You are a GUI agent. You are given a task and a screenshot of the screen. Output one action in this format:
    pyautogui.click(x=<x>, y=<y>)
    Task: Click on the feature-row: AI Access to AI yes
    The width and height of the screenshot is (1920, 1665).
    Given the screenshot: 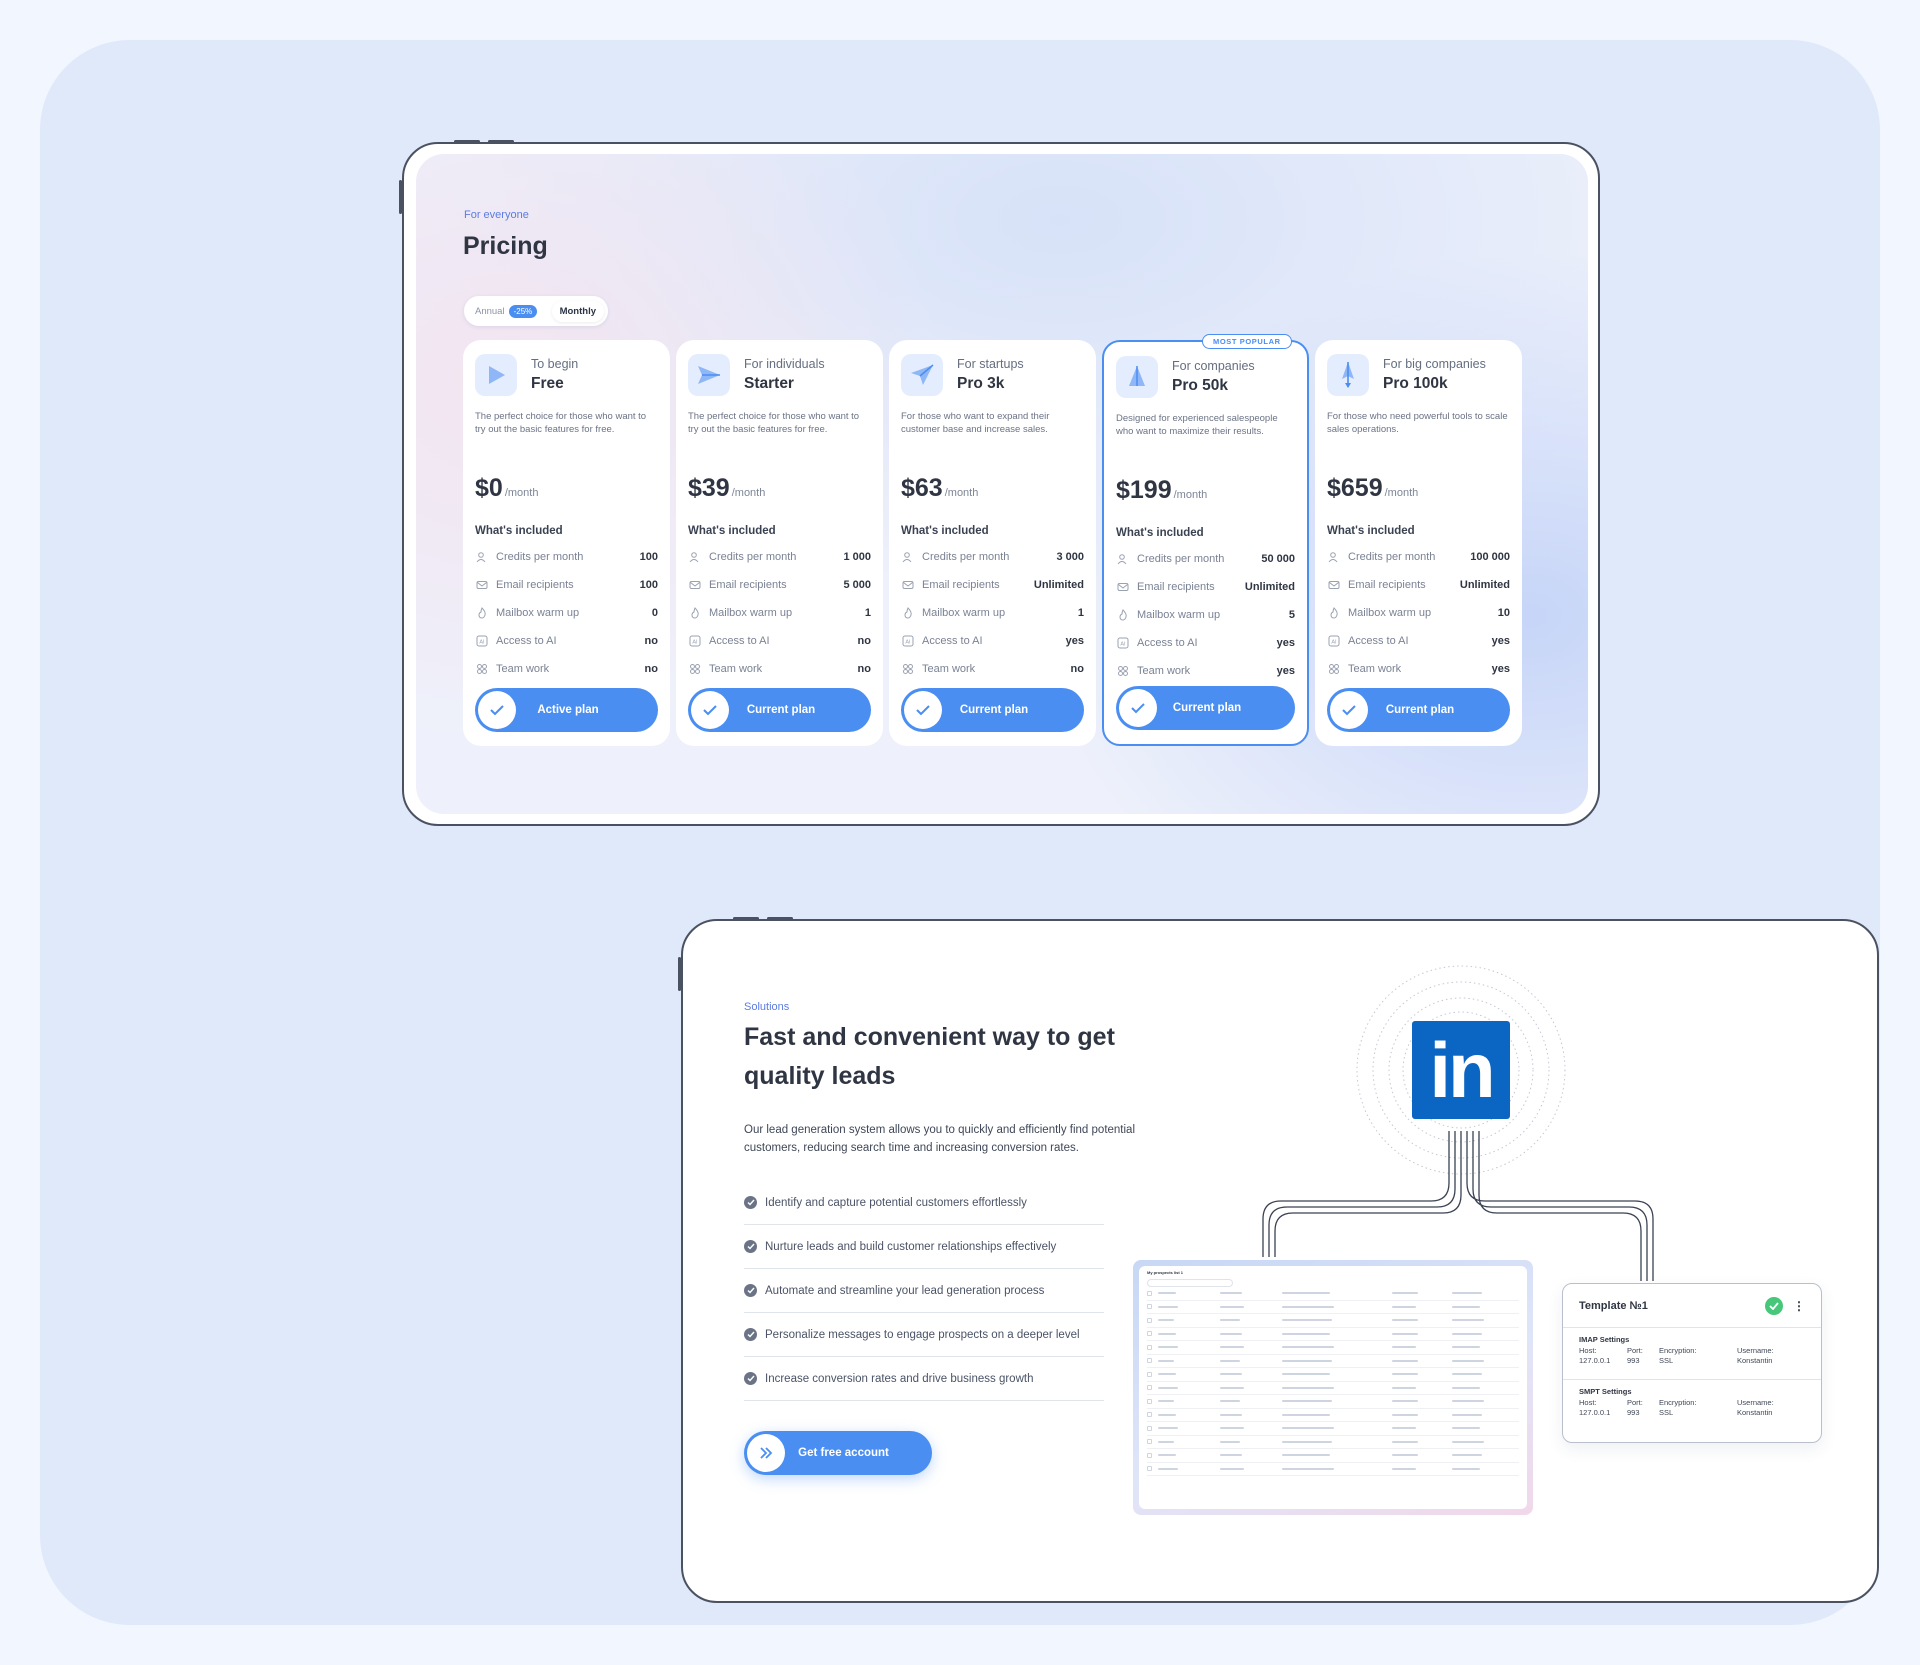 What is the action you would take?
    pyautogui.click(x=1205, y=643)
    